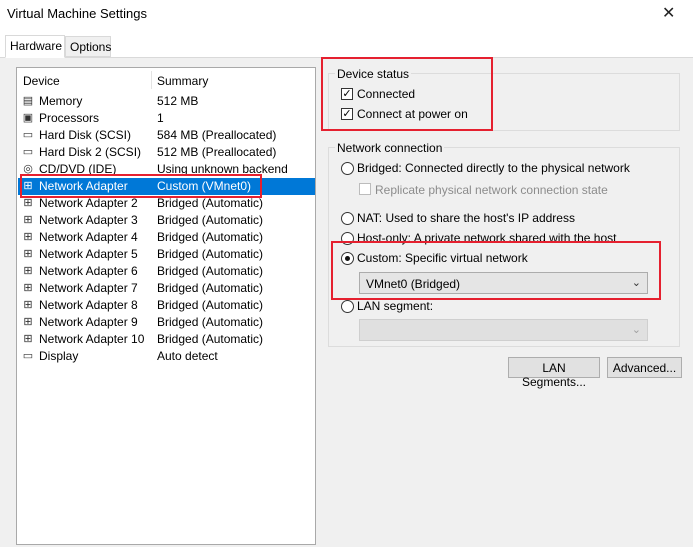  Describe the element at coordinates (92, 339) in the screenshot. I see `device-name: Network Adapter 10` at that location.